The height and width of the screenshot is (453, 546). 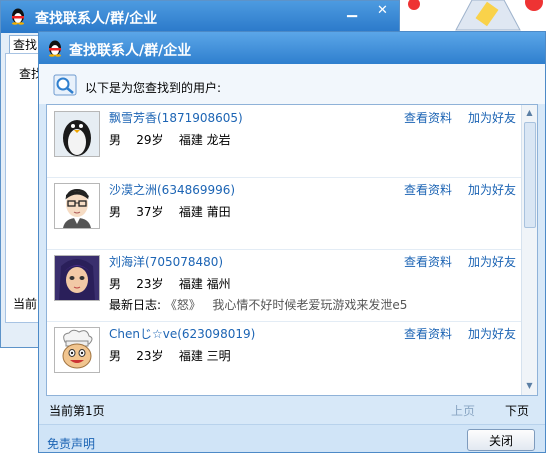 I want to click on background-status-label: 当前, so click(x=25, y=304).